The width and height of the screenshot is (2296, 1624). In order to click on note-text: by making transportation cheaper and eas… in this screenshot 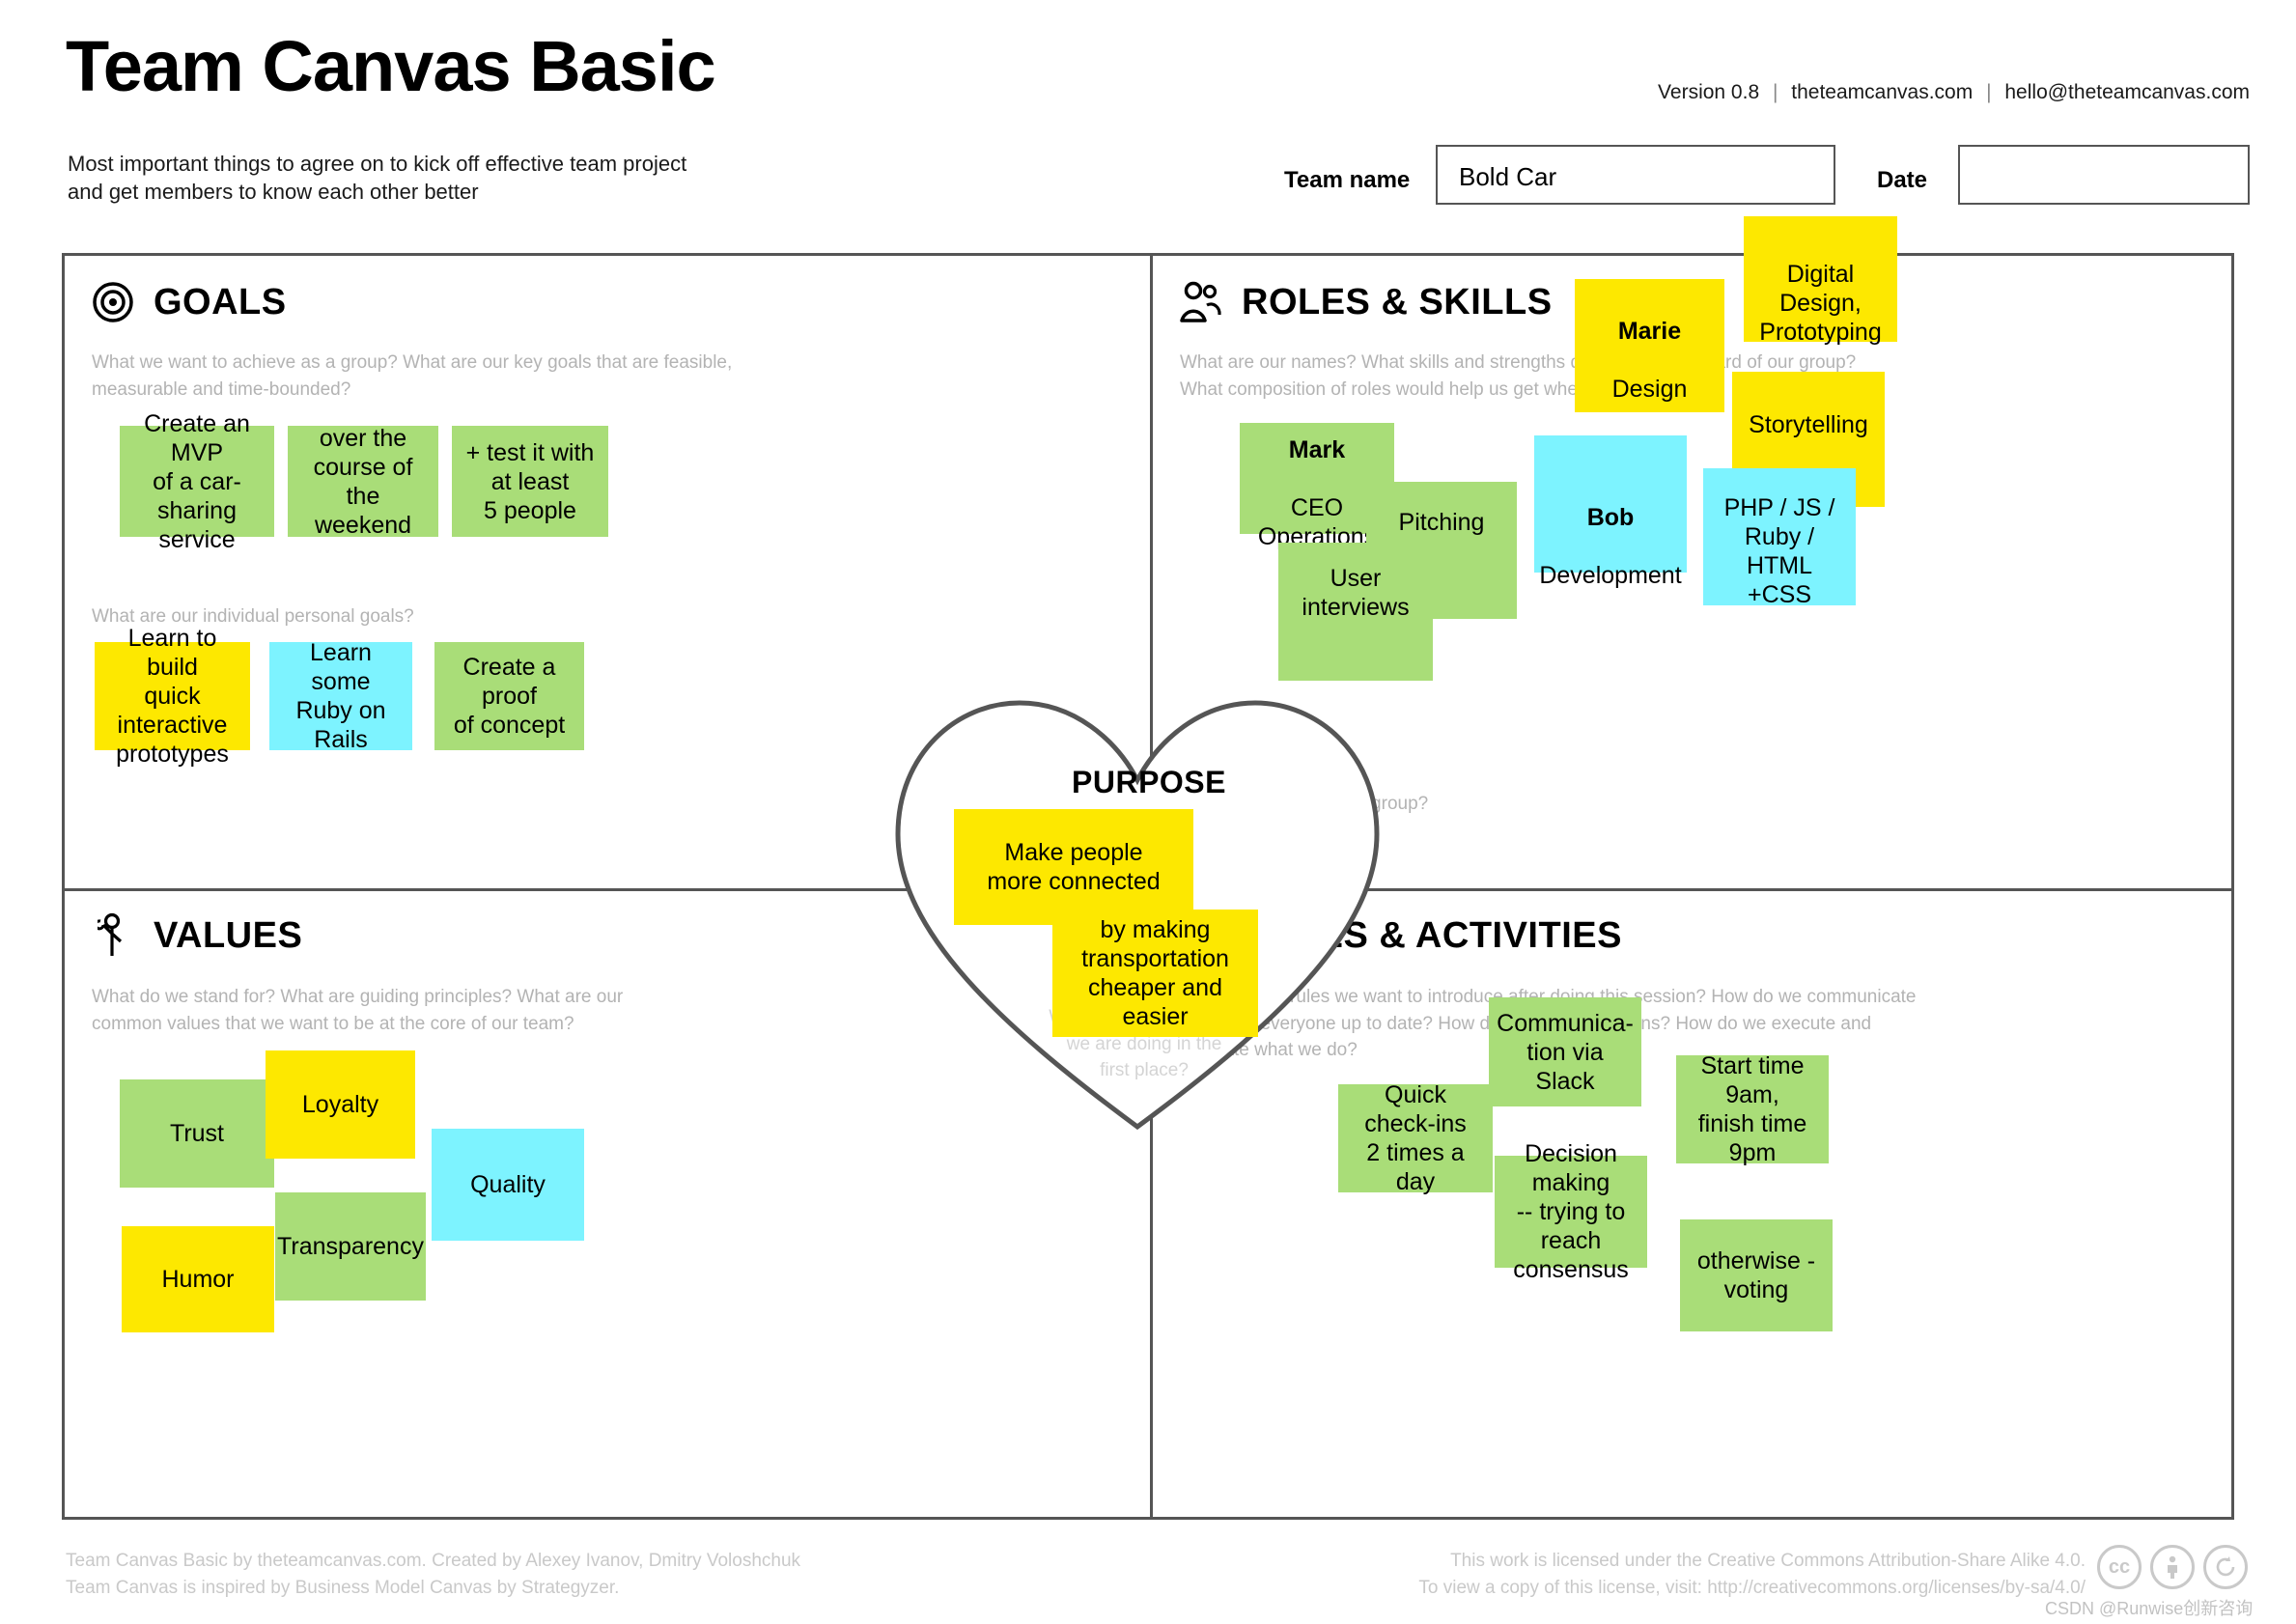, I will do `click(1155, 973)`.